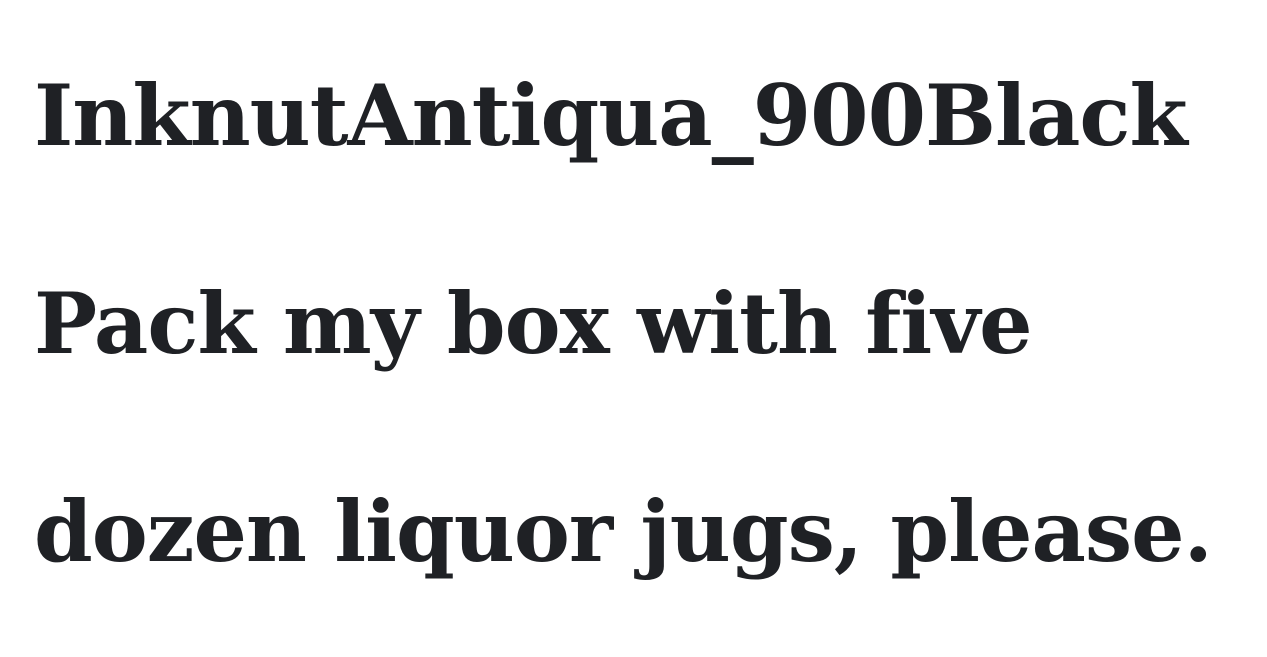 Image resolution: width=1267 pixels, height=657 pixels. What do you see at coordinates (611, 115) in the screenshot?
I see `font-name-heading: InknutAntiqua_900Black` at bounding box center [611, 115].